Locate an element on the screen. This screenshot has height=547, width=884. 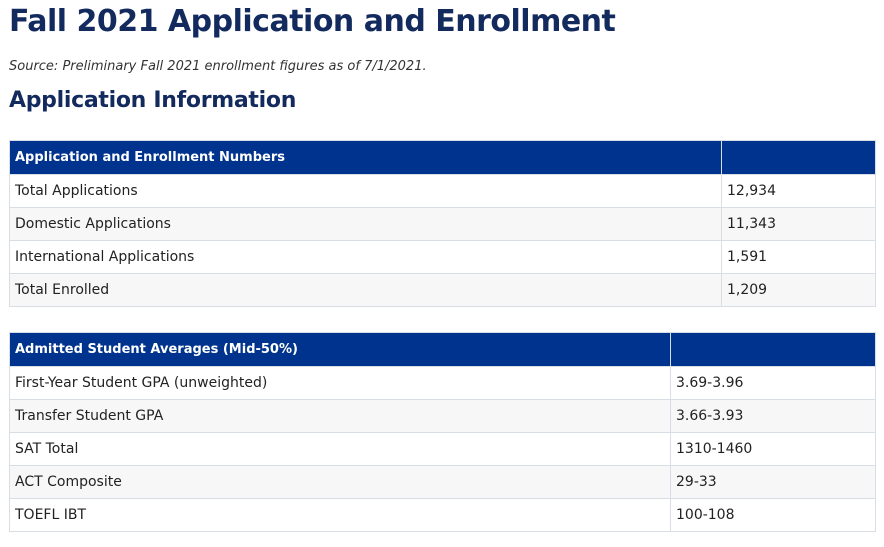
table-header-row: Admitted Student Averages (Mid-50%) is located at coordinates (442, 349).